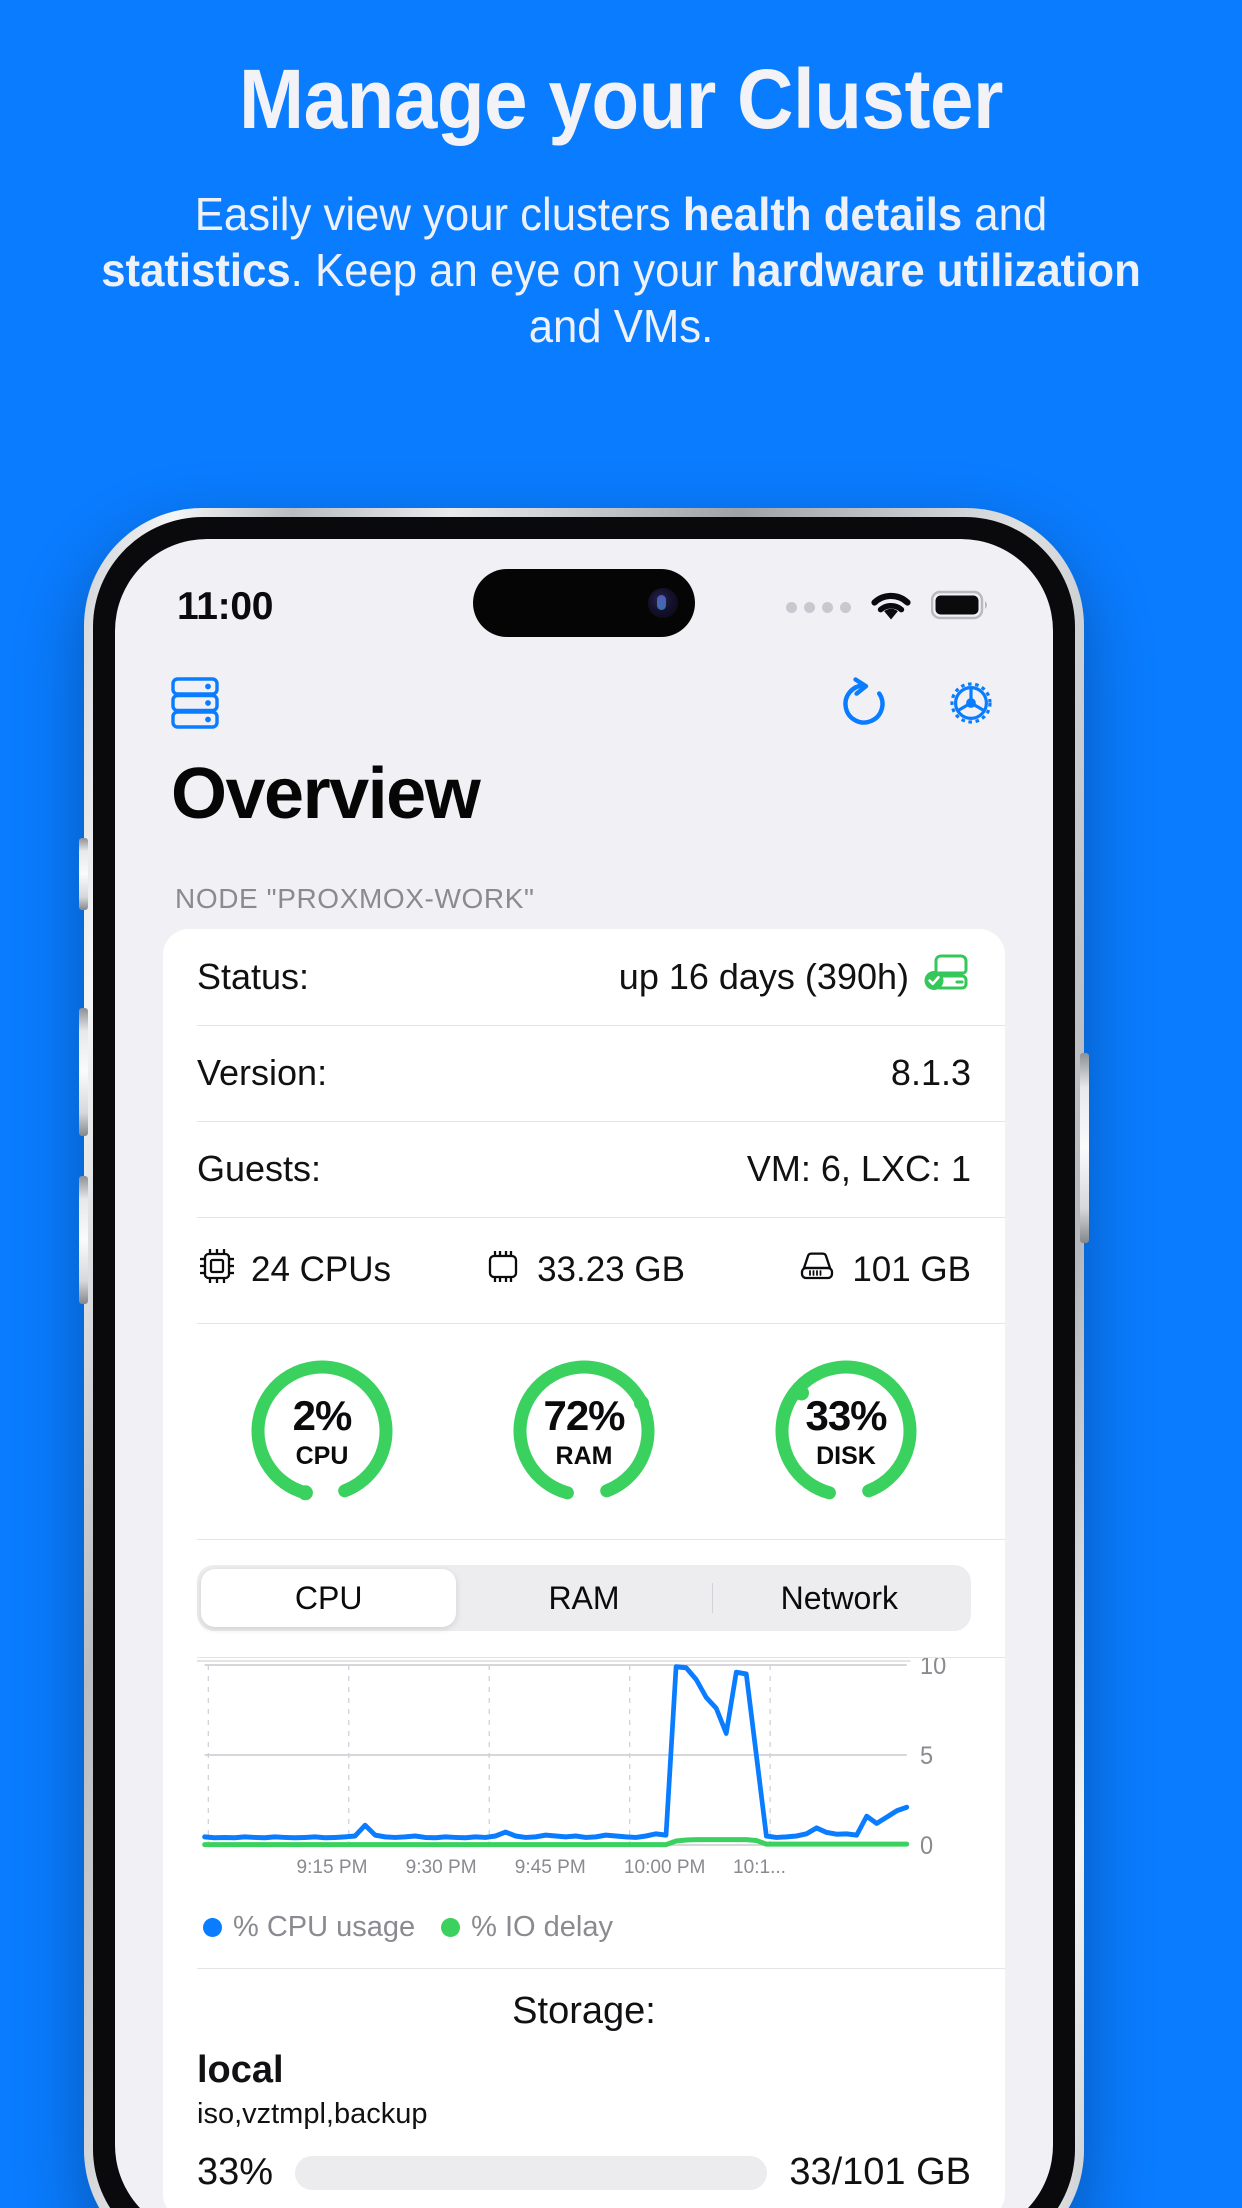 The image size is (1242, 2208). I want to click on wifi-icon, so click(891, 607).